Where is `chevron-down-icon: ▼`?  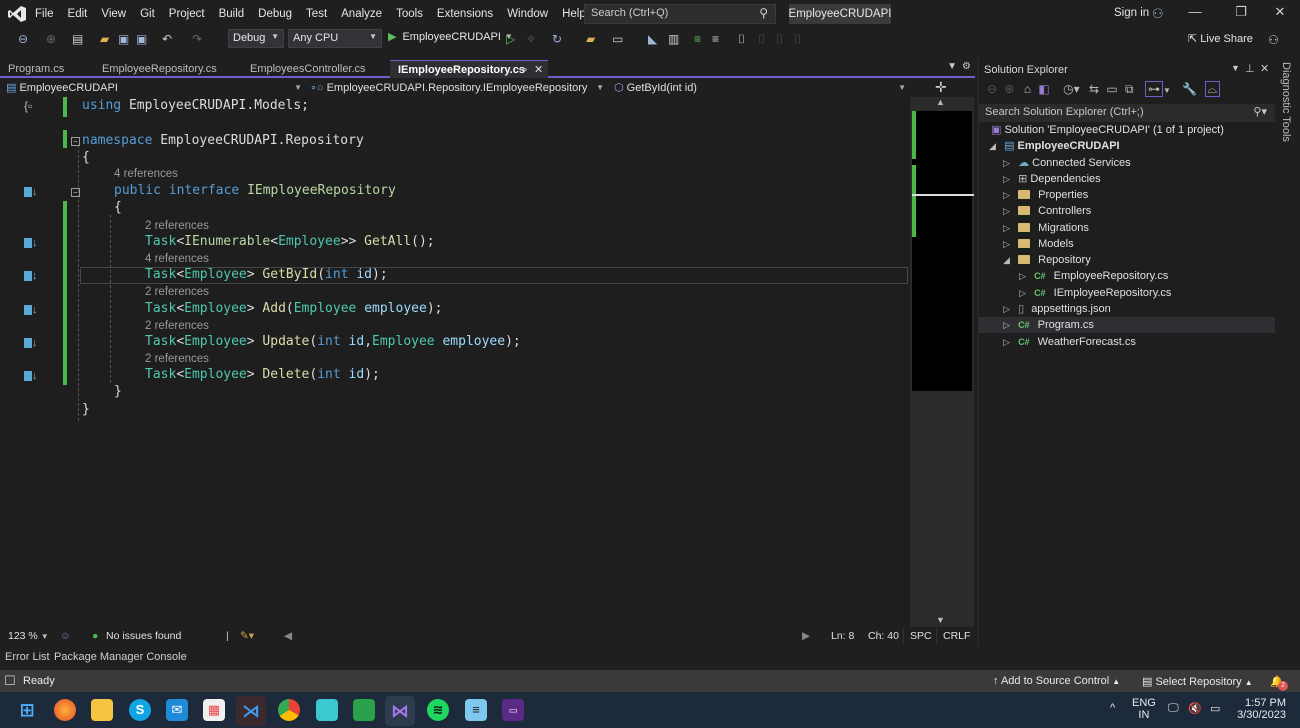 chevron-down-icon: ▼ is located at coordinates (1167, 90).